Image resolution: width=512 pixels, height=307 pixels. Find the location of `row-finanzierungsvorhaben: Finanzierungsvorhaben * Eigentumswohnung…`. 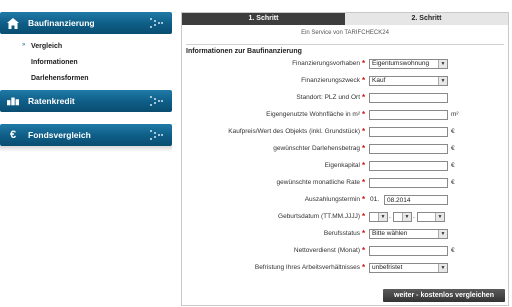

row-finanzierungsvorhaben: Finanzierungsvorhaben * Eigentumswohnung… is located at coordinates (346, 65).